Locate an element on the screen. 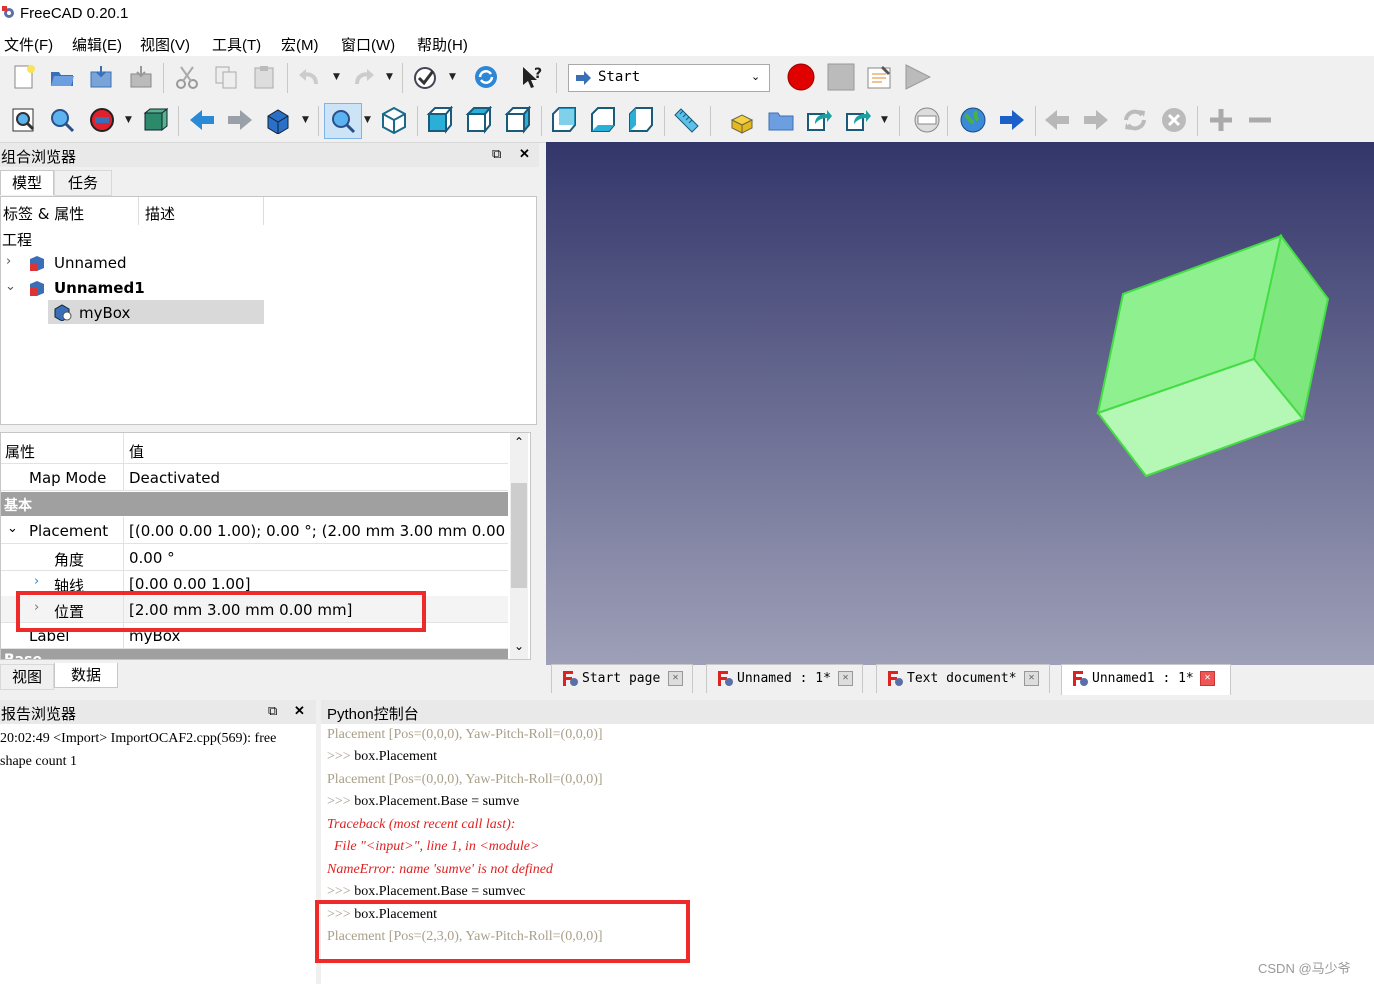 This screenshot has height=984, width=1374. arrow-left-icon is located at coordinates (202, 120).